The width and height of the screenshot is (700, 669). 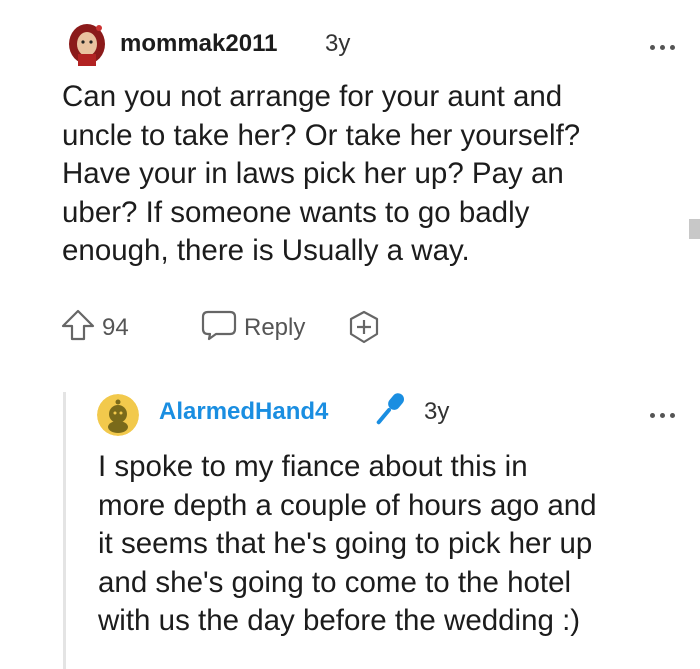 I want to click on reply-button: Reply, so click(x=252, y=327).